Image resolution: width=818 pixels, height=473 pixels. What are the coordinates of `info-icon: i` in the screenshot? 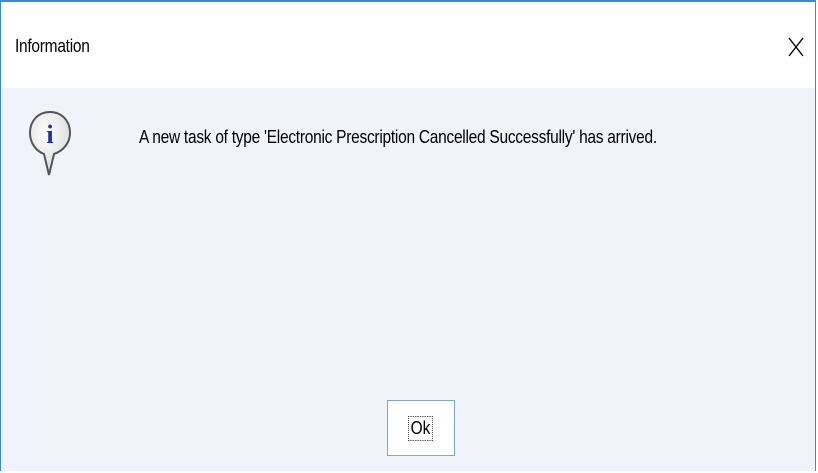 It's located at (50, 143).